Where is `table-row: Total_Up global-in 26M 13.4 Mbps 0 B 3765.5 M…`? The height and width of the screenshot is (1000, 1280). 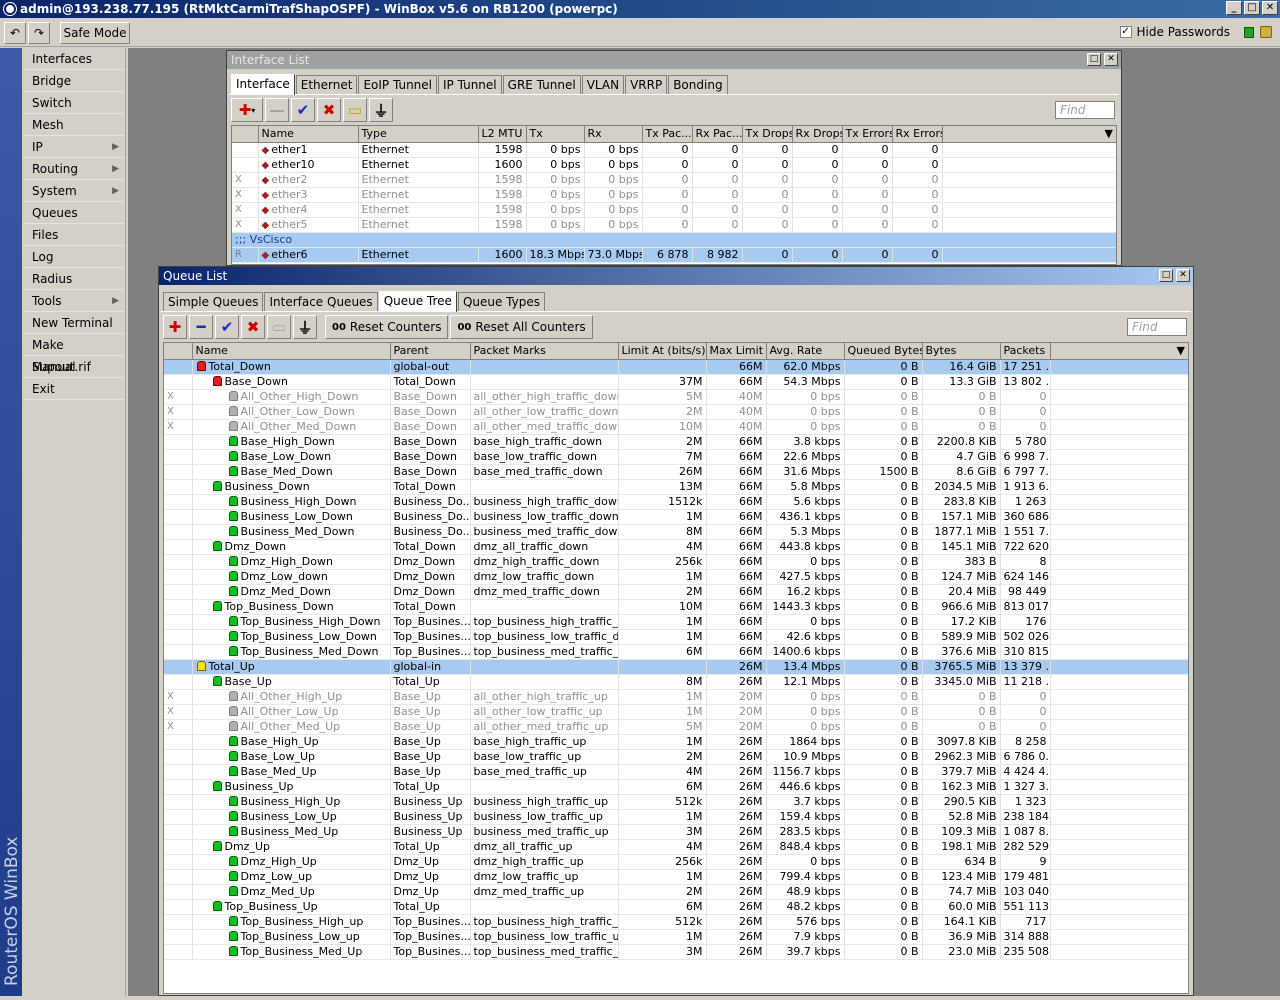
table-row: Total_Up global-in 26M 13.4 Mbps 0 B 3765.5 M… is located at coordinates (676, 667).